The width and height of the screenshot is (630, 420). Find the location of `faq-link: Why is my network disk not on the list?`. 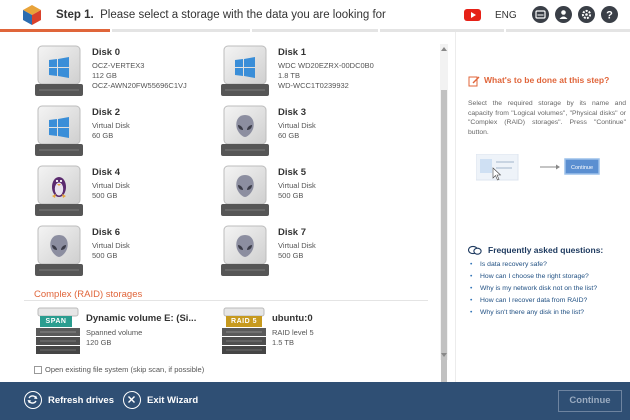

faq-link: Why is my network disk not on the list? is located at coordinates (533, 291).